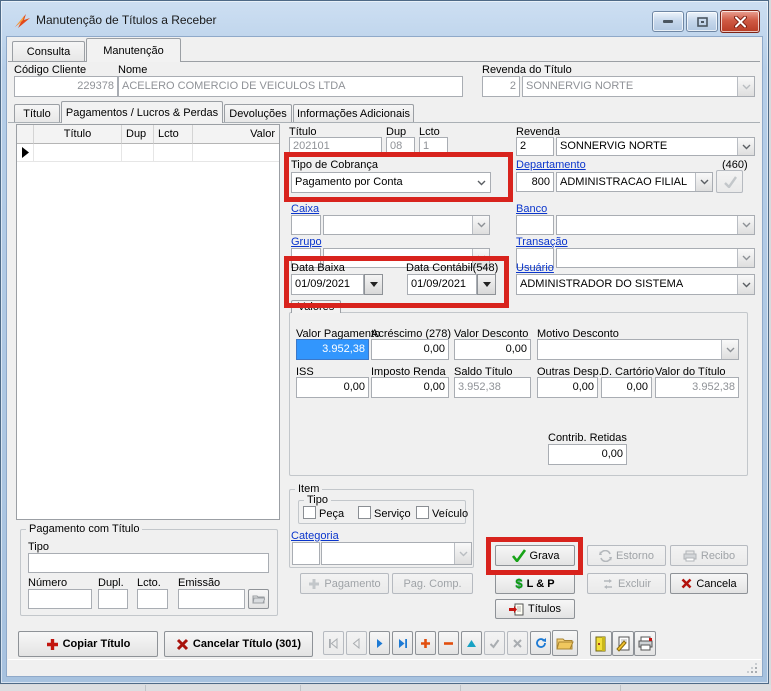 Image resolution: width=771 pixels, height=691 pixels. What do you see at coordinates (655, 225) in the screenshot?
I see `banco-combo` at bounding box center [655, 225].